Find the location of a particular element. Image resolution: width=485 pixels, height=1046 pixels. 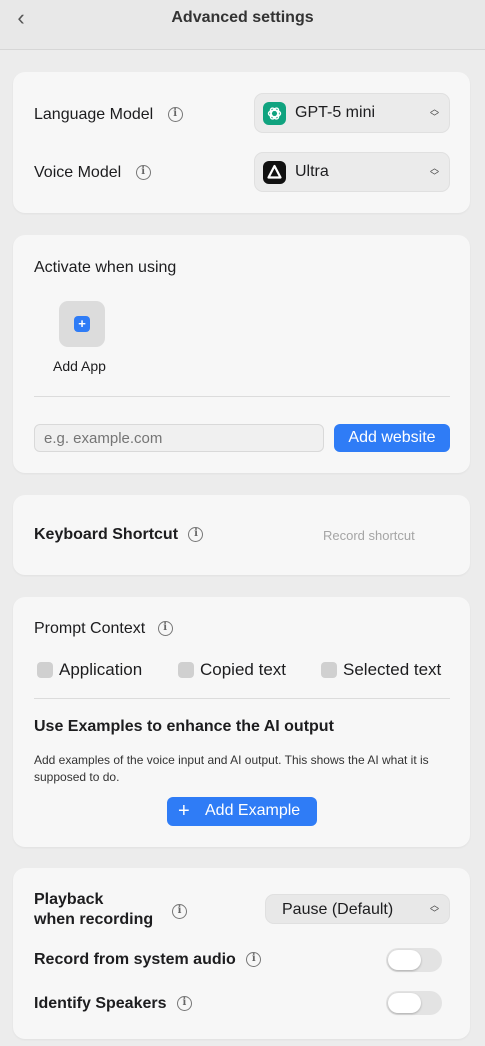

playback-value: Pause (Default) is located at coordinates (338, 909).